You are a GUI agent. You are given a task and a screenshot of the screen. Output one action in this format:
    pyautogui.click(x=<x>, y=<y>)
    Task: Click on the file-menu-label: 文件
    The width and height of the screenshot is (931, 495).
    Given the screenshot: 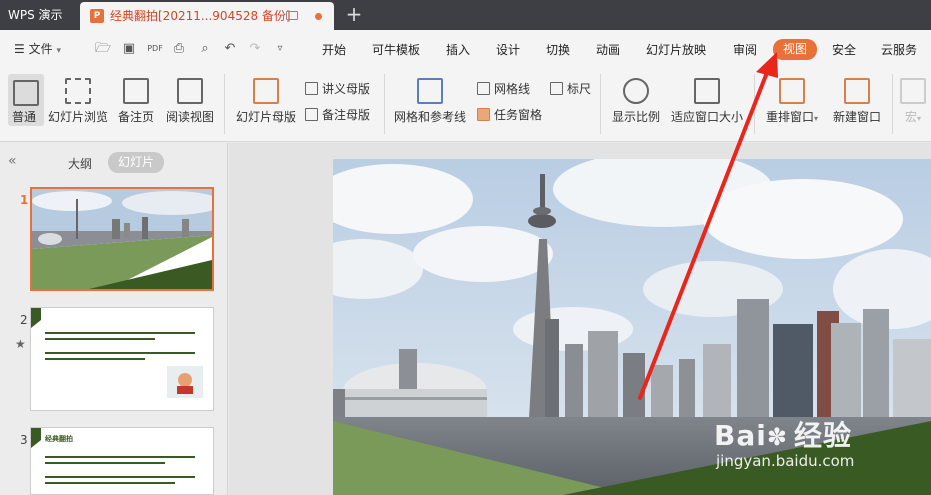 What is the action you would take?
    pyautogui.click(x=40, y=49)
    